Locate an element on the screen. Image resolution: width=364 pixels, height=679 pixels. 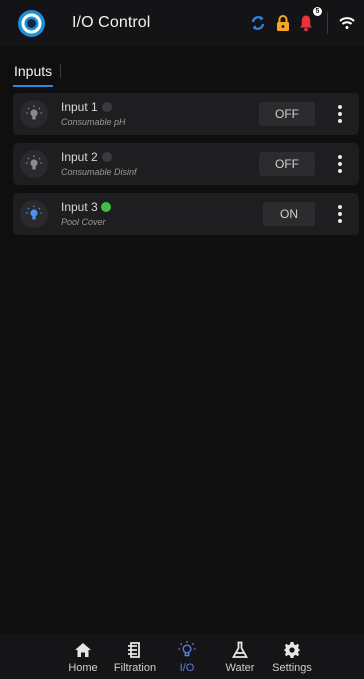
sync-icon is located at coordinates (258, 23).